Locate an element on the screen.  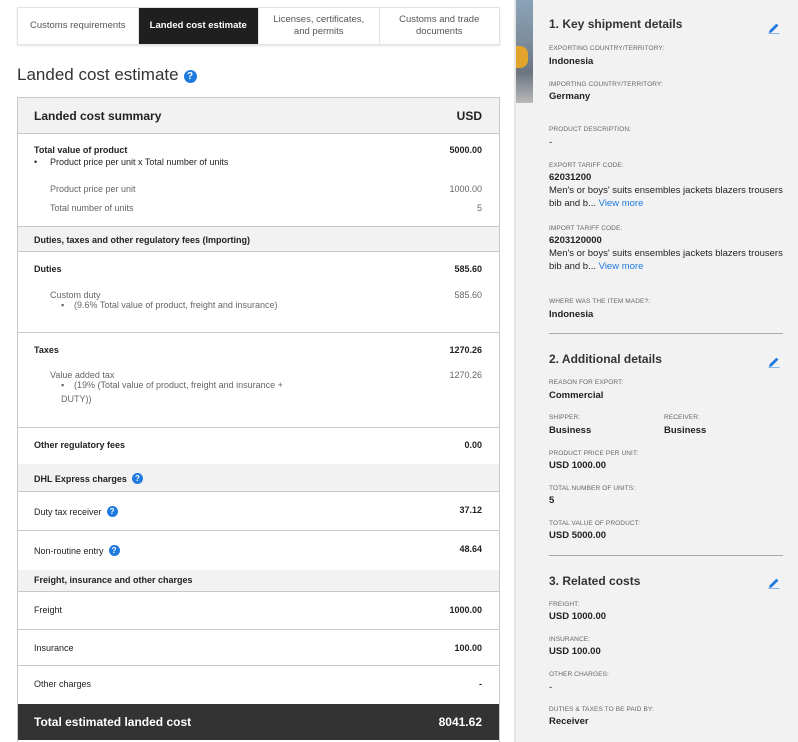
tab-customs-trade-documents: Customs and trade documents is located at coordinates (440, 26).